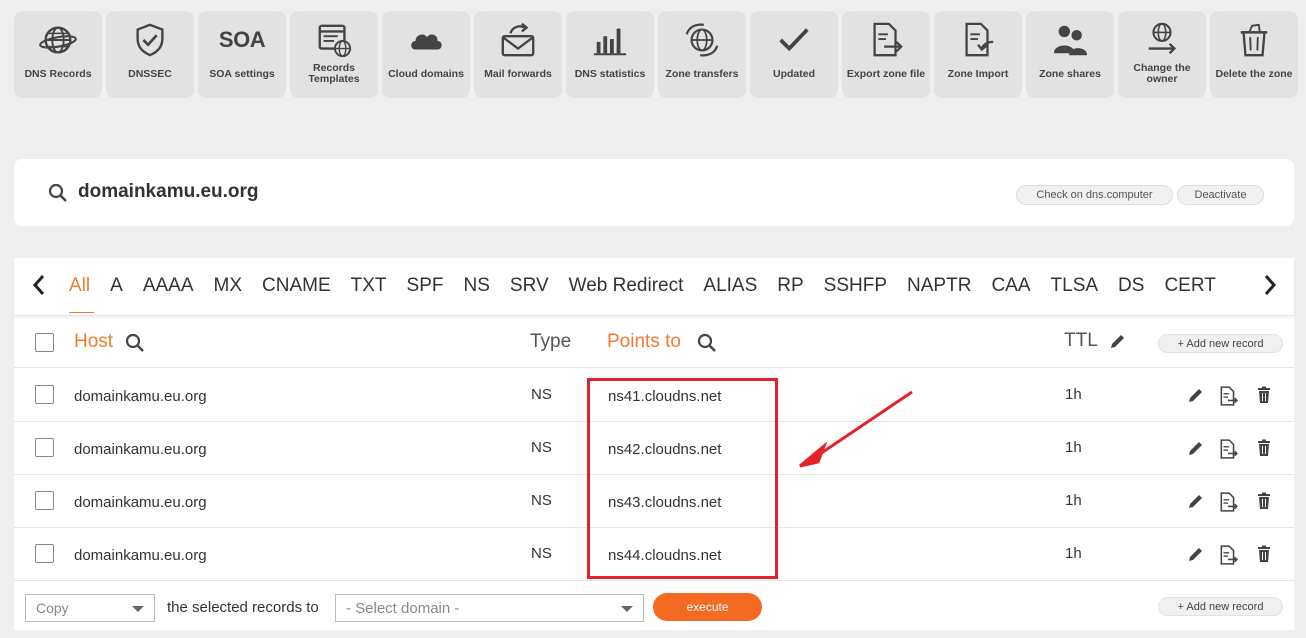  What do you see at coordinates (1189, 294) in the screenshot?
I see `tab-cert: CERT` at bounding box center [1189, 294].